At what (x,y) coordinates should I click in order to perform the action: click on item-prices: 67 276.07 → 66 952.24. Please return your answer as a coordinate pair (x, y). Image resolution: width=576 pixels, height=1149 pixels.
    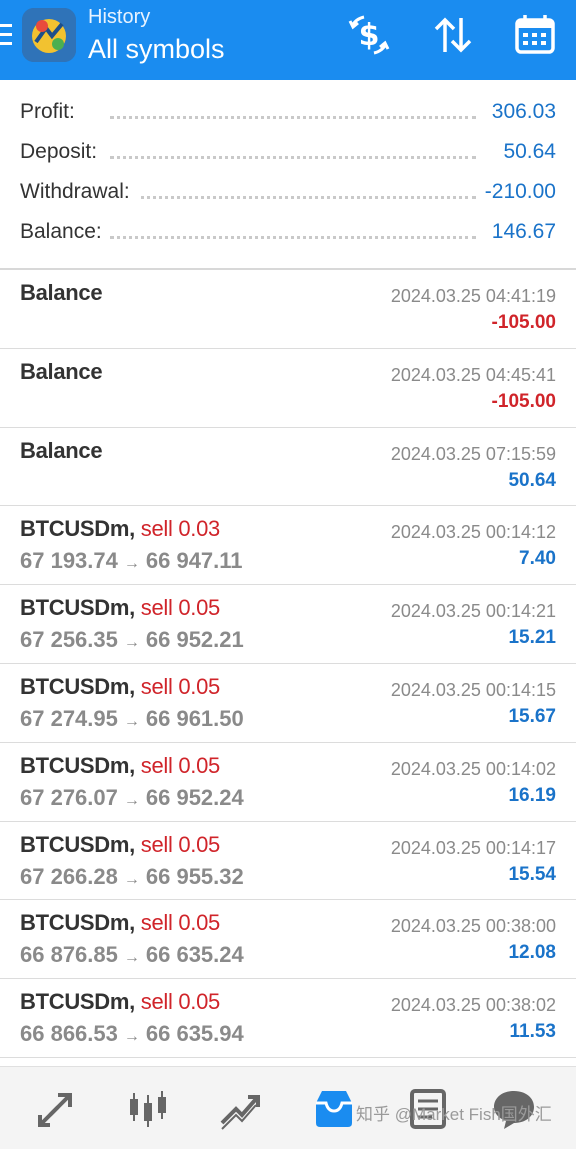
    Looking at the image, I should click on (132, 798).